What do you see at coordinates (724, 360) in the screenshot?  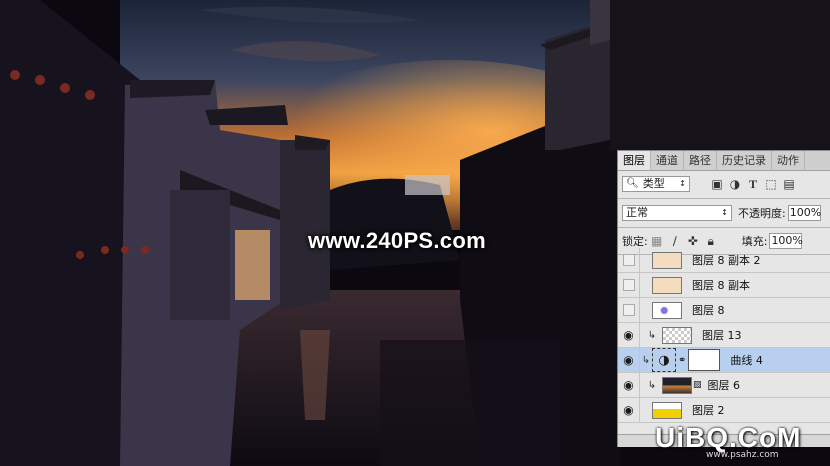 I see `layer-row-selected: ◉ ↳ ◑ ⚭ 曲线 4` at bounding box center [724, 360].